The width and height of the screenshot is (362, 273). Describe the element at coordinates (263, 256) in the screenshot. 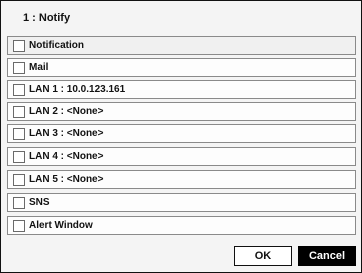

I see `ok-button: OK` at that location.